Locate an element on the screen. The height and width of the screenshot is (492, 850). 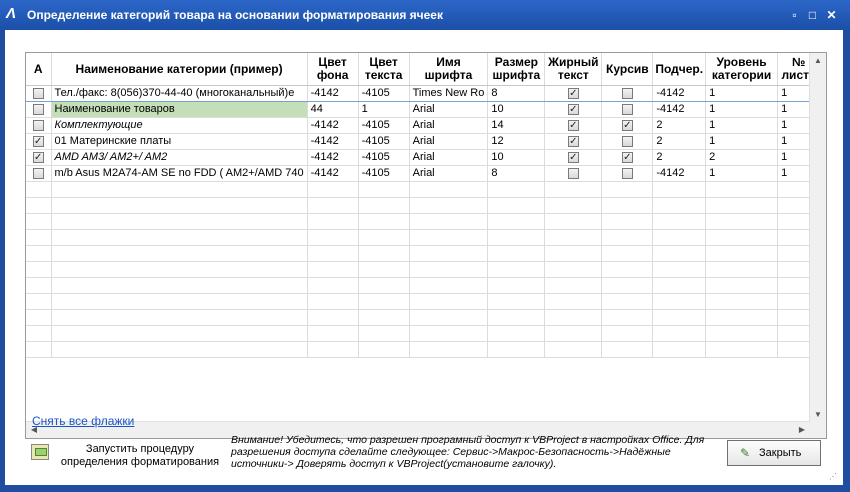
category-name-cell: AMD AM3/ AM2+/ AM2 is located at coordinates (179, 157).